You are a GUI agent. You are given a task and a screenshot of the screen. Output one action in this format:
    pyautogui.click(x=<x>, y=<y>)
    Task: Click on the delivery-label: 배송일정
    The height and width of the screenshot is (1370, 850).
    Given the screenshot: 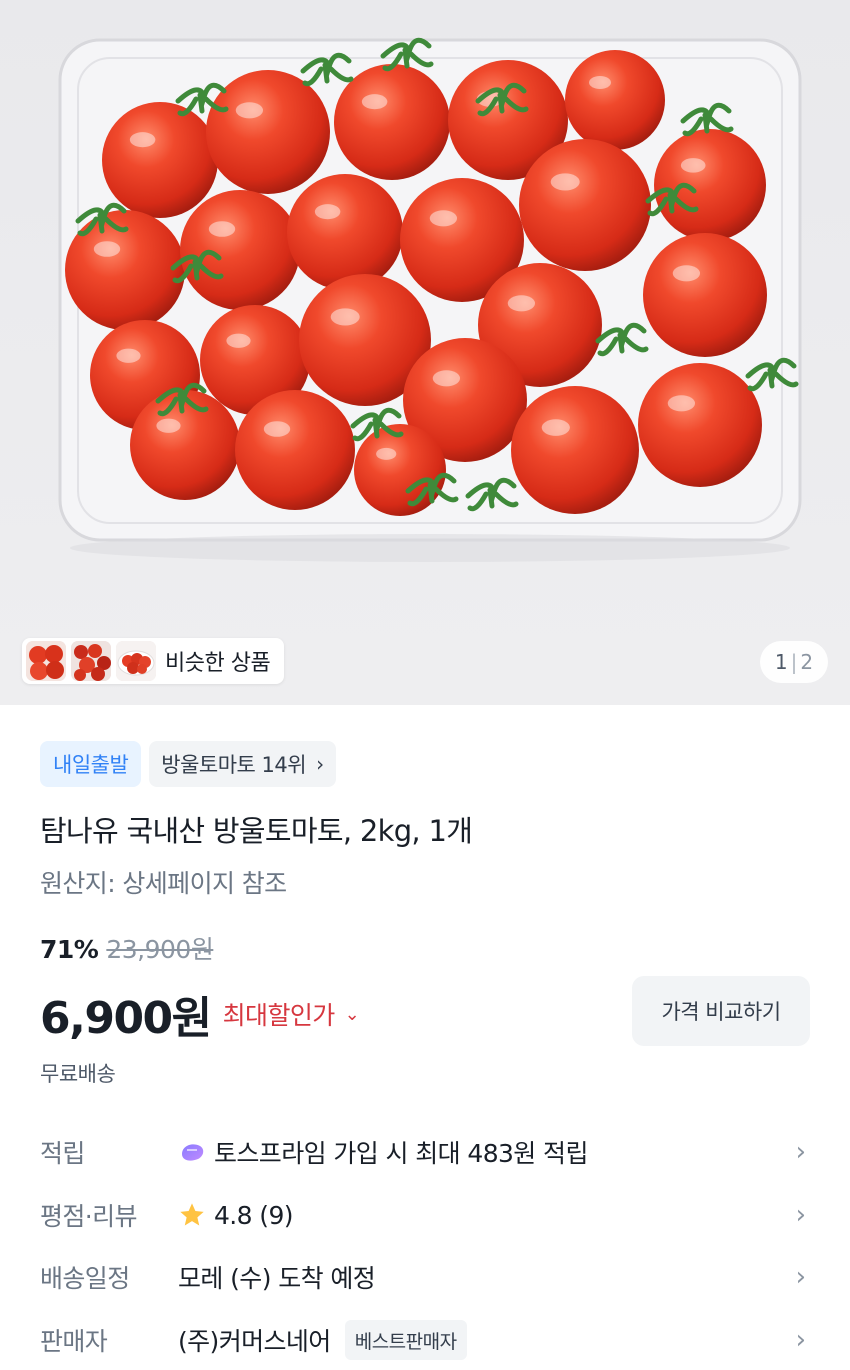 What is the action you would take?
    pyautogui.click(x=85, y=1278)
    